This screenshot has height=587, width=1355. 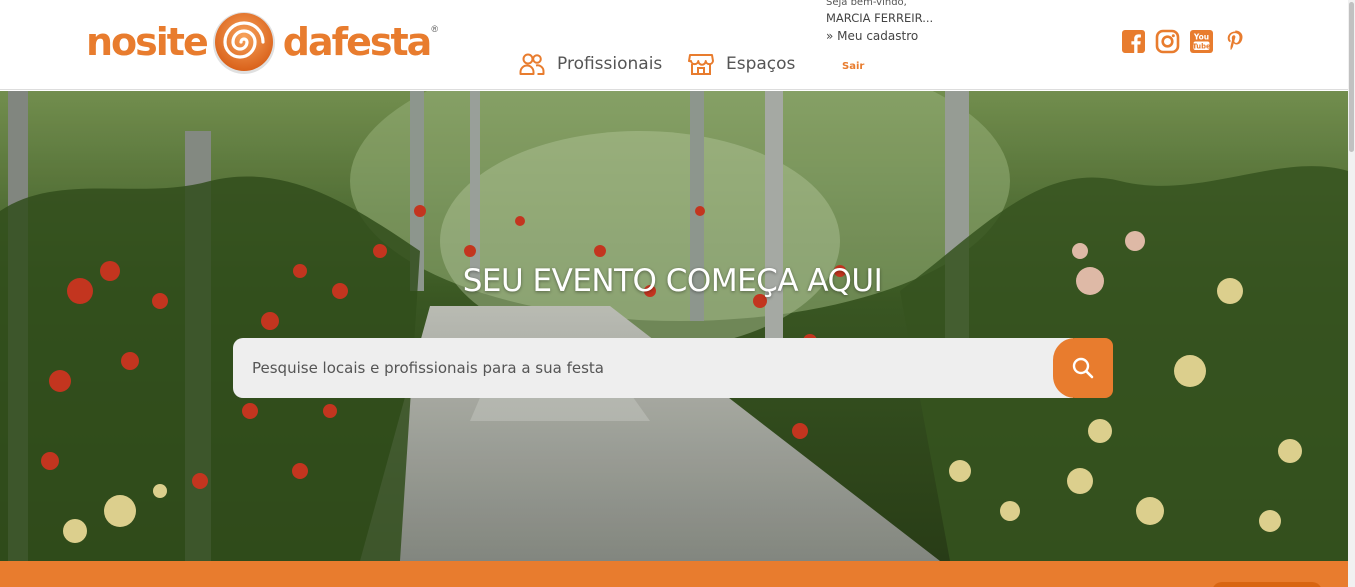 What do you see at coordinates (1167, 41) in the screenshot?
I see `instagram-icon` at bounding box center [1167, 41].